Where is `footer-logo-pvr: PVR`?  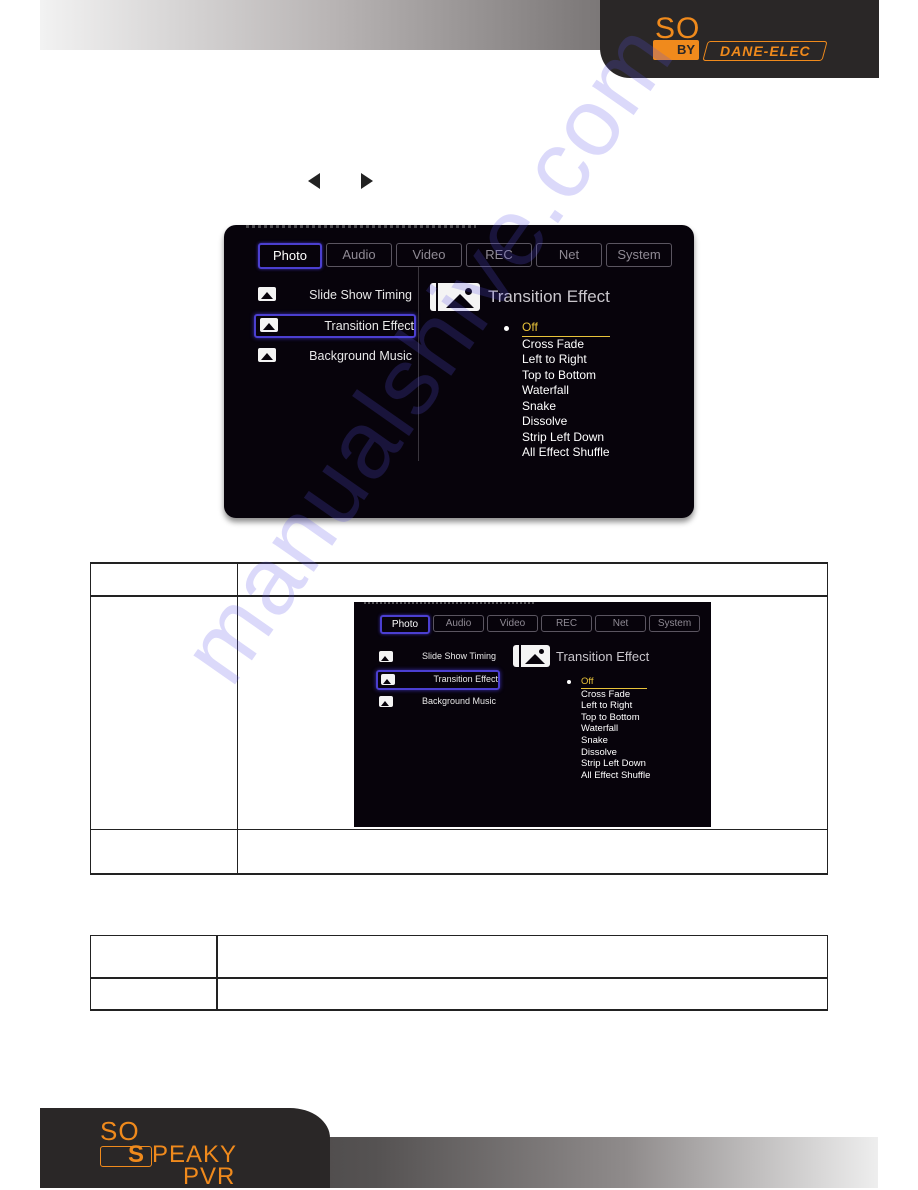
footer-logo-pvr: PVR is located at coordinates (209, 1176).